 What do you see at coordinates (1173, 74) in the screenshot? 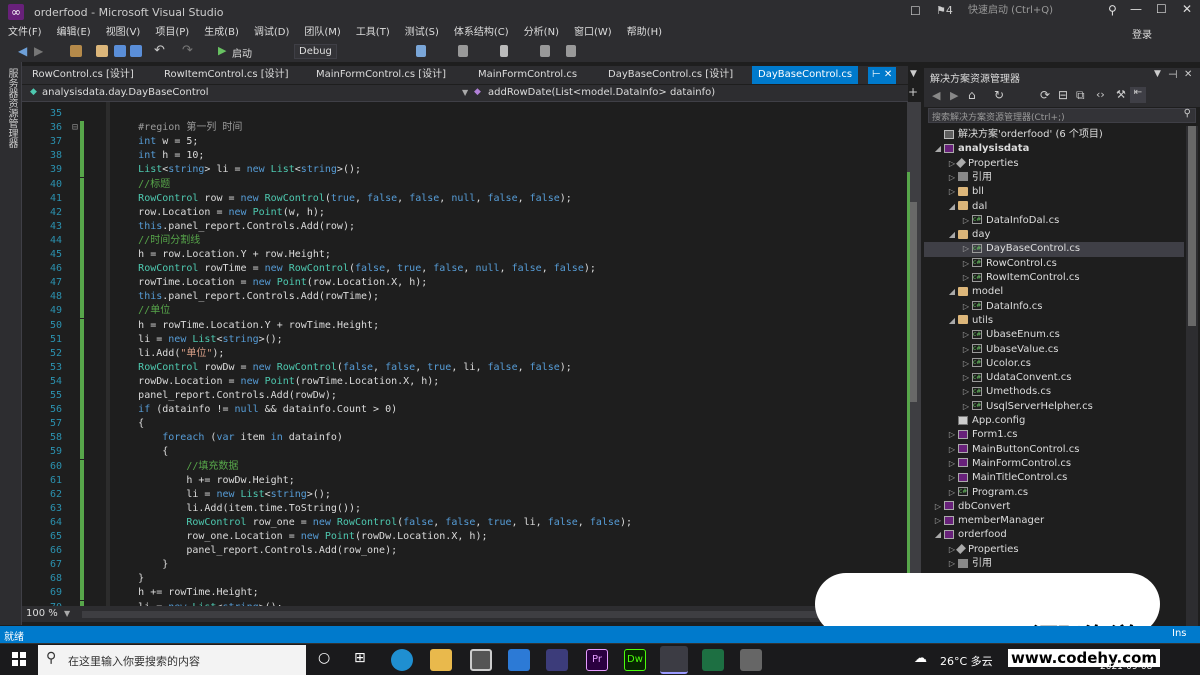
I see `pin-icon: ⊣` at bounding box center [1173, 74].